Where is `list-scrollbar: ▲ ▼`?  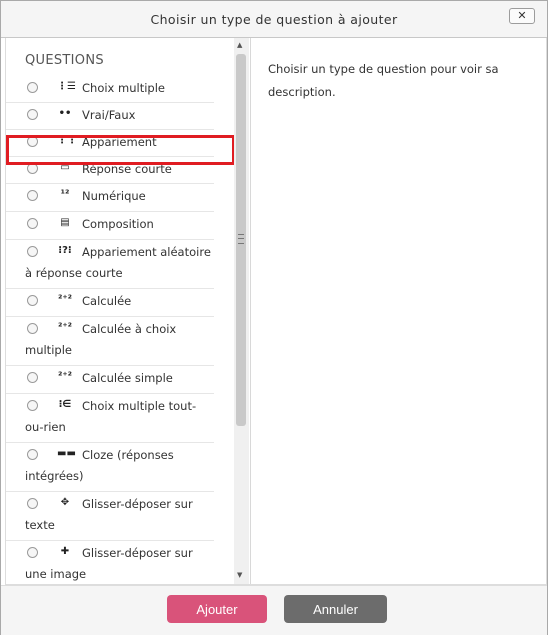 list-scrollbar: ▲ ▼ is located at coordinates (241, 311).